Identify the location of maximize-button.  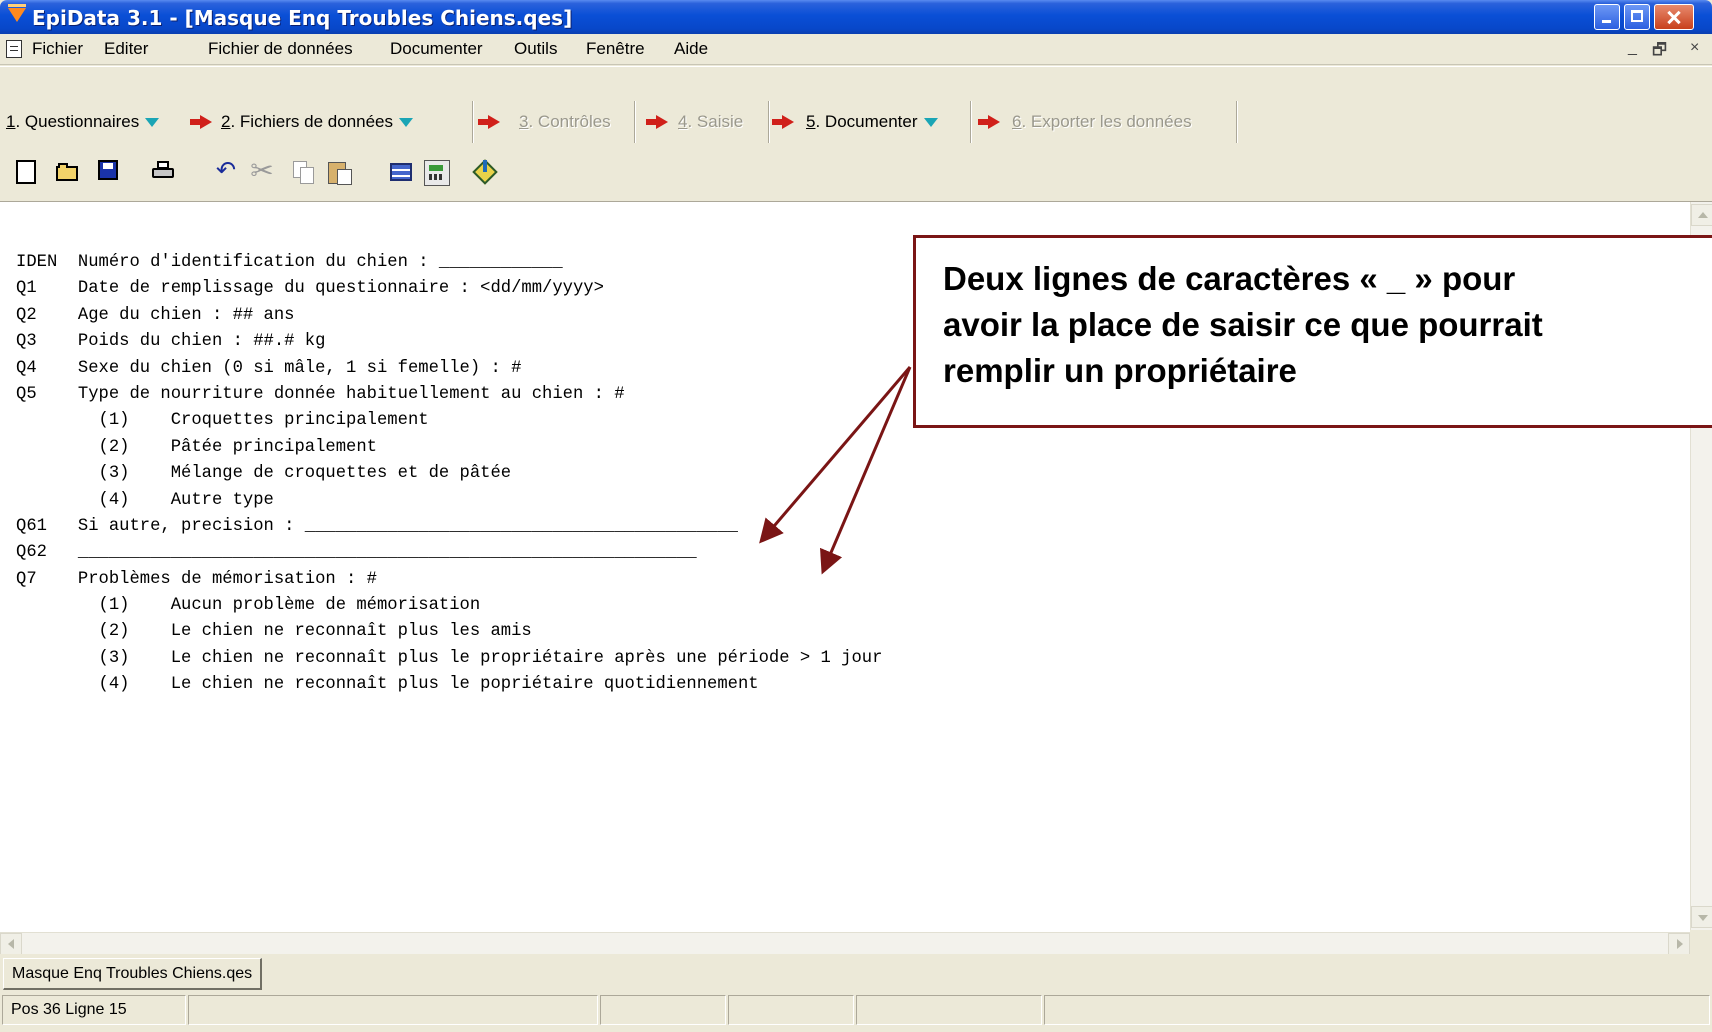
(1637, 17).